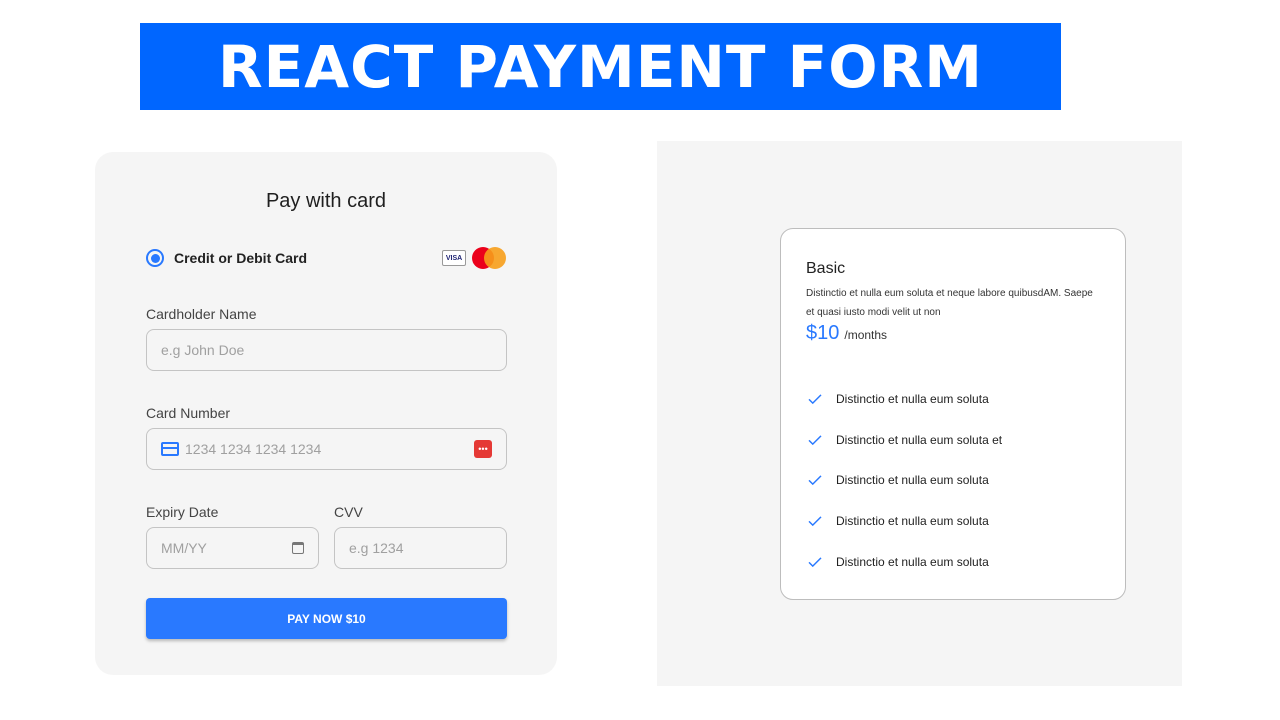 This screenshot has width=1280, height=720. I want to click on payment-method-label: Credit or Debit Card, so click(241, 258).